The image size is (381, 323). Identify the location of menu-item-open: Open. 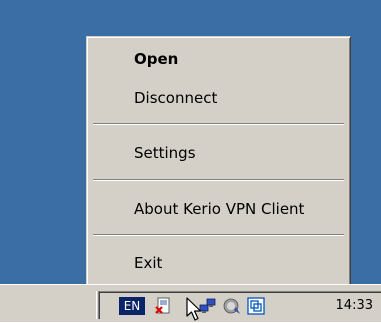
(218, 59).